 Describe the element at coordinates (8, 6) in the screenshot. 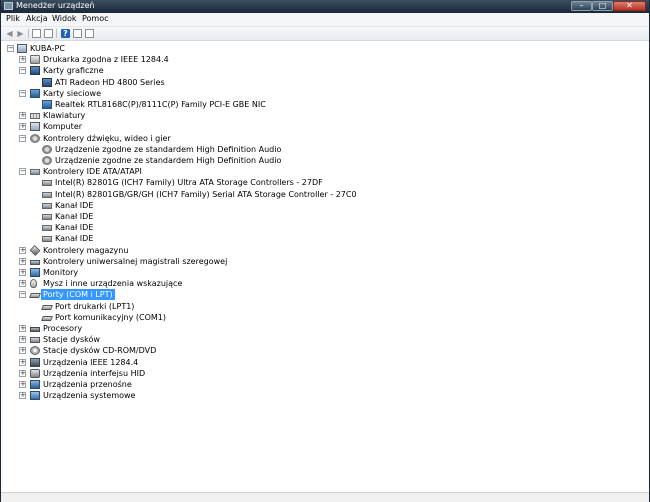

I see `device-manager-app-icon` at that location.